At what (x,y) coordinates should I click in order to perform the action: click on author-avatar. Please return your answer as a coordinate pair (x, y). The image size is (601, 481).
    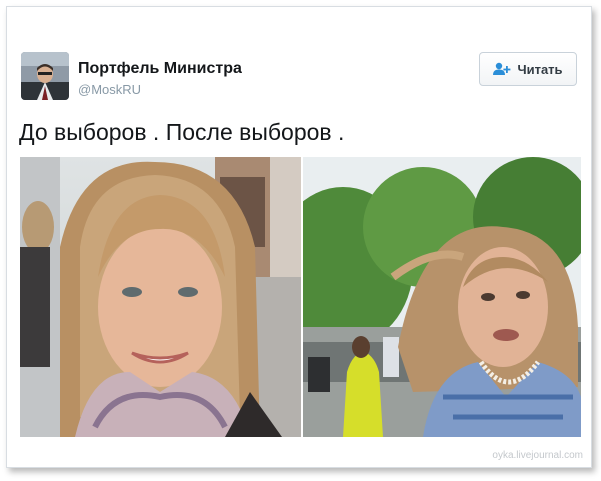
    Looking at the image, I should click on (45, 76).